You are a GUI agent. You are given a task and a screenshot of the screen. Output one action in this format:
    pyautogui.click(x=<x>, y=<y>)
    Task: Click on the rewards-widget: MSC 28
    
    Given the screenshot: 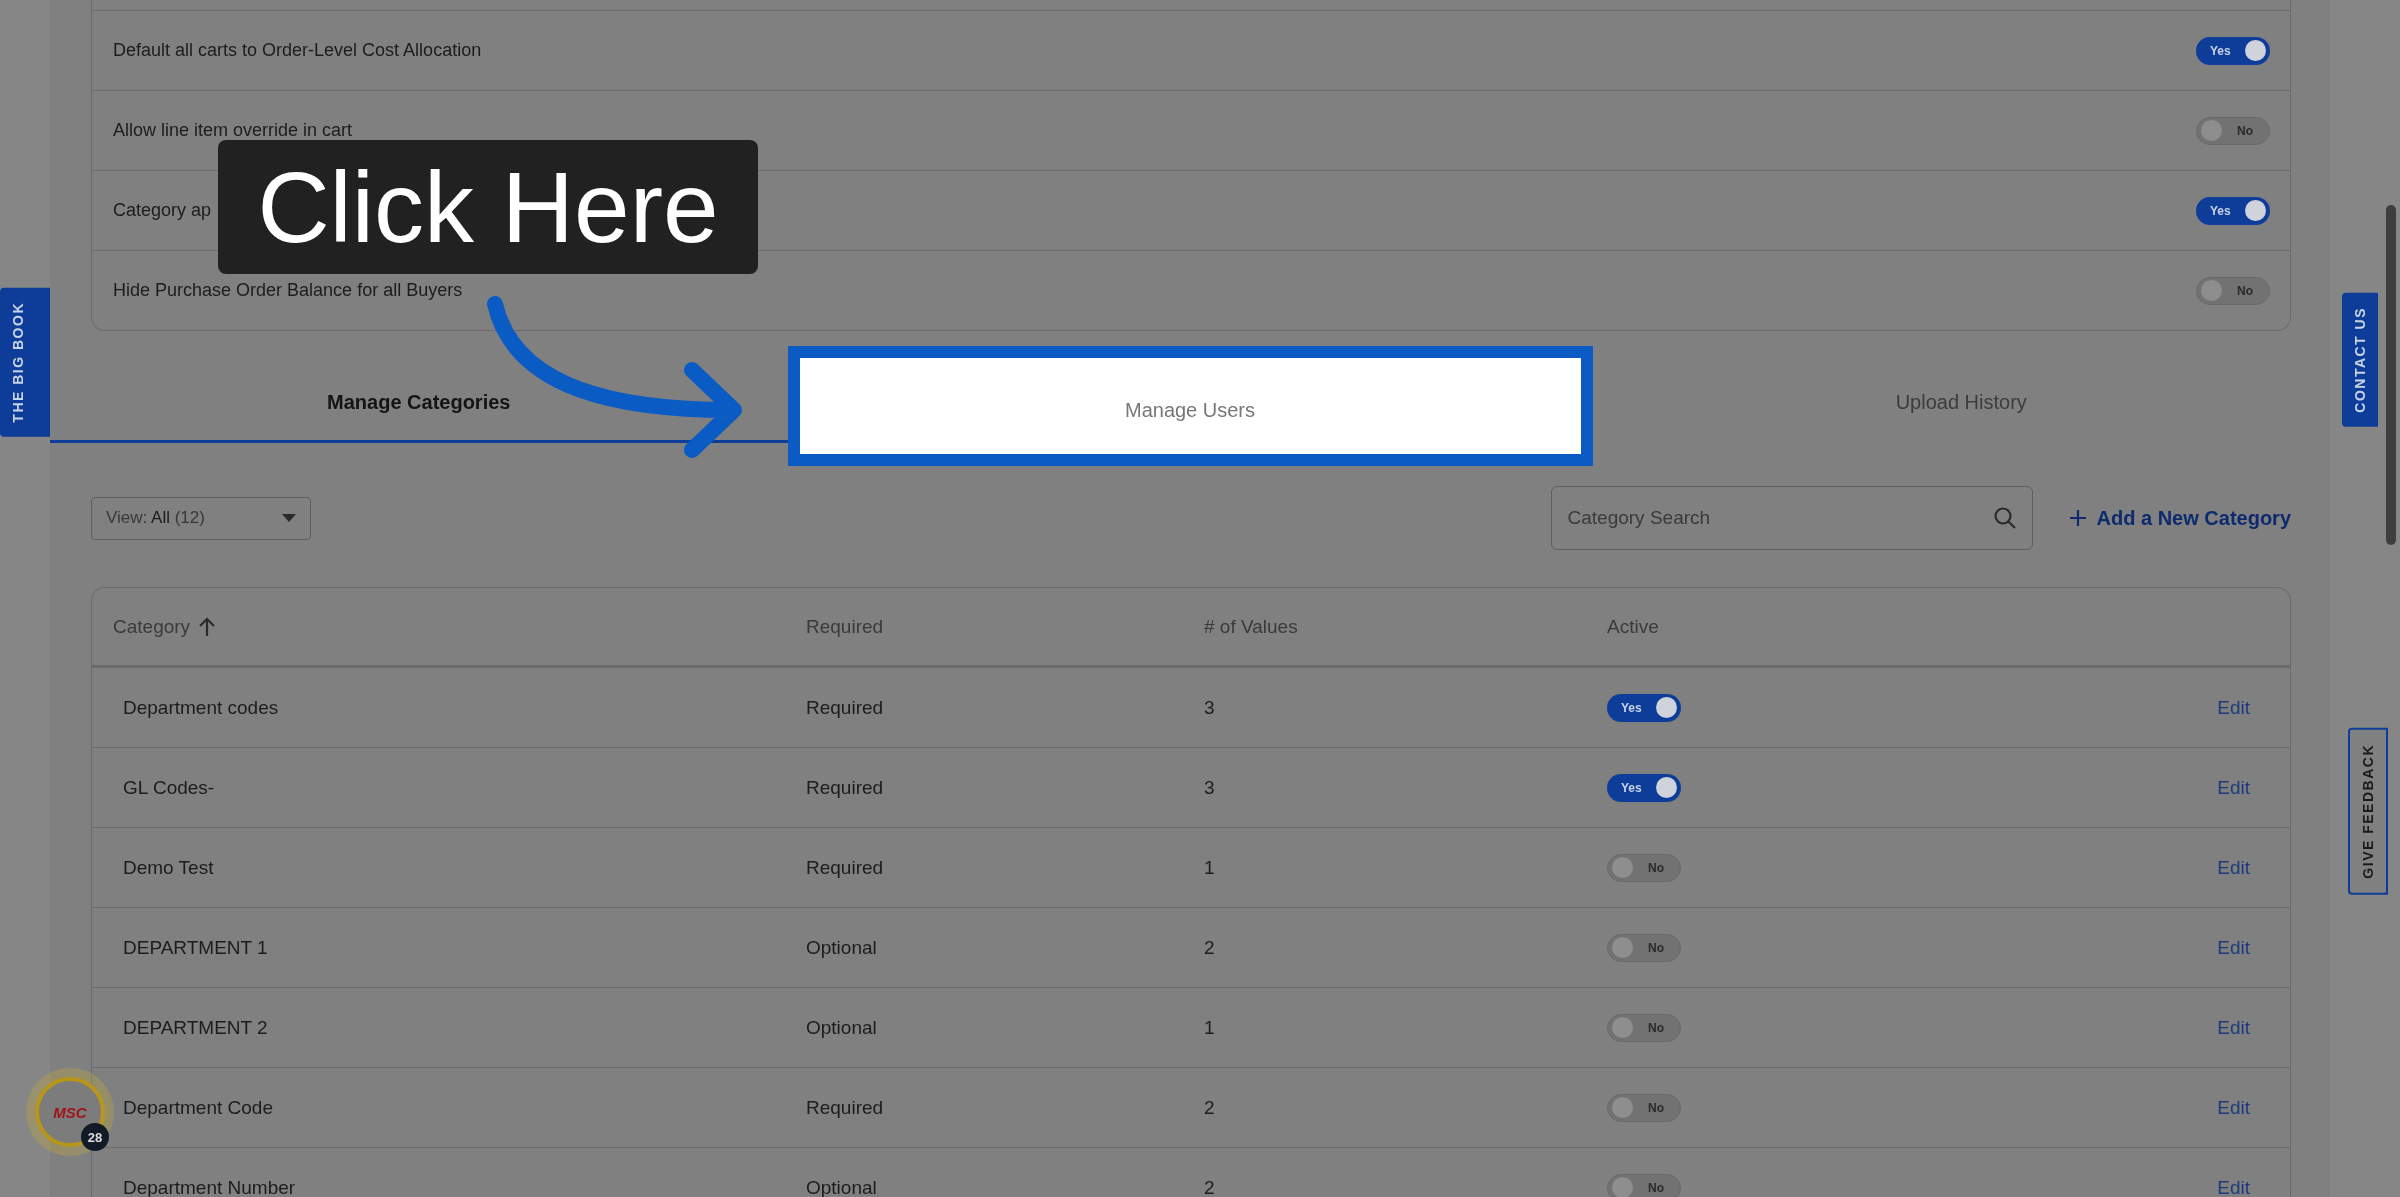 What is the action you would take?
    pyautogui.click(x=70, y=1112)
    